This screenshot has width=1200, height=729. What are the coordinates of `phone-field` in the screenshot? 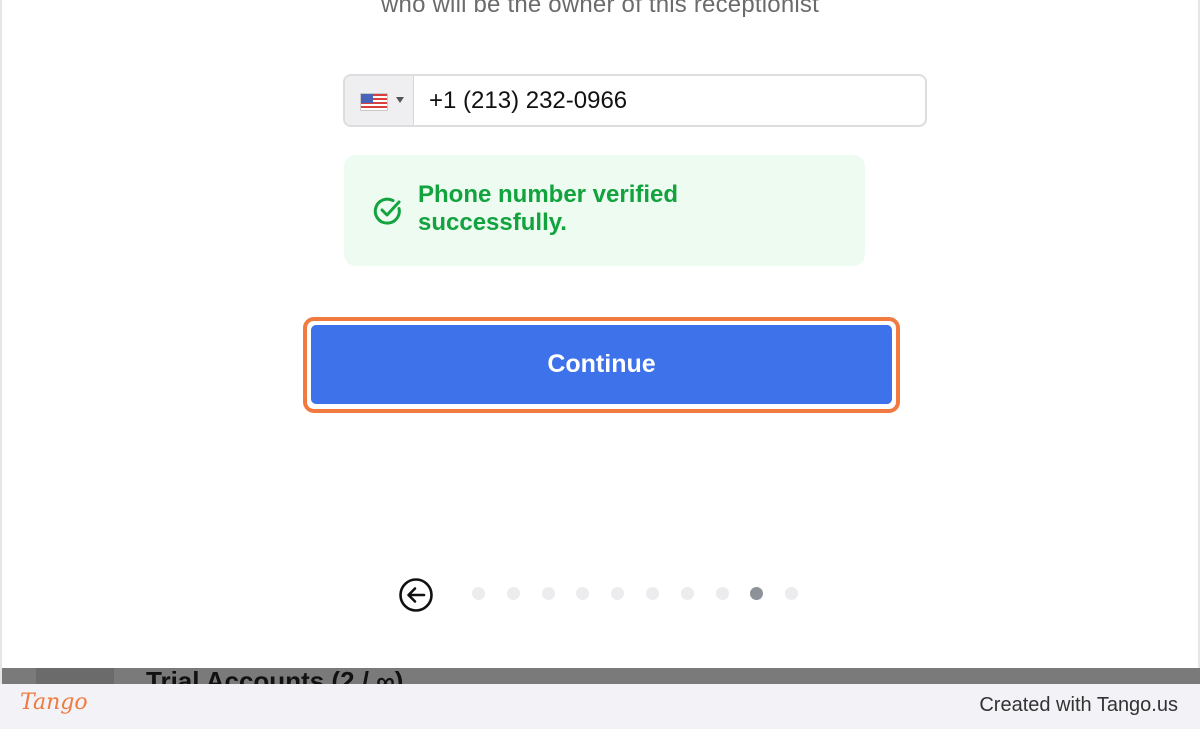 It's located at (635, 100).